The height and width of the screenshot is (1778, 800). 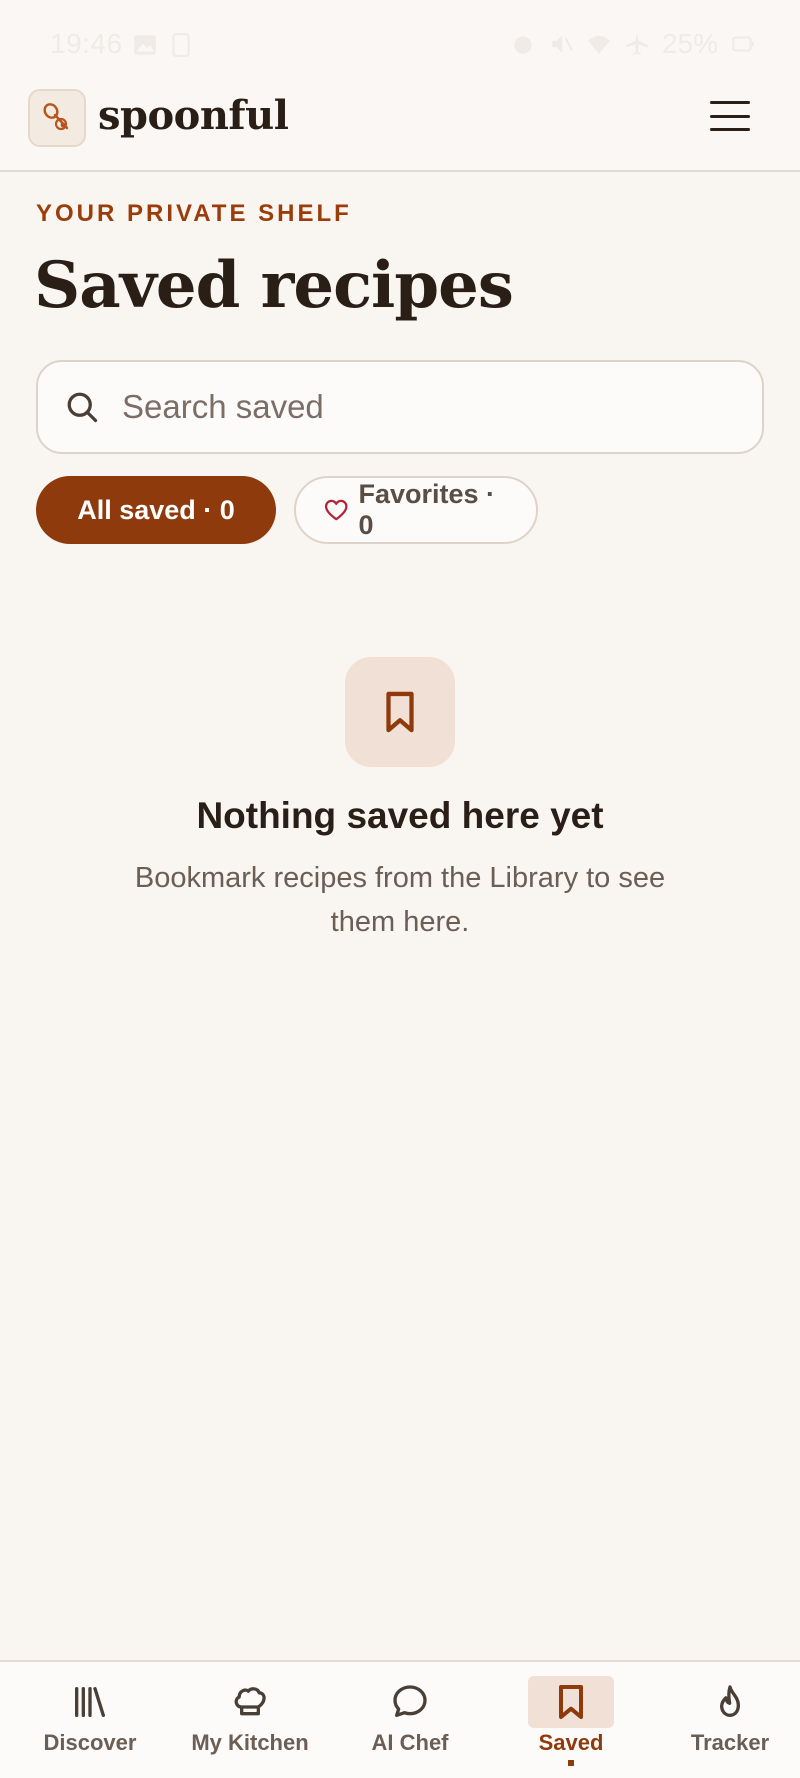 I want to click on empty-state-icon-tile, so click(x=400, y=712).